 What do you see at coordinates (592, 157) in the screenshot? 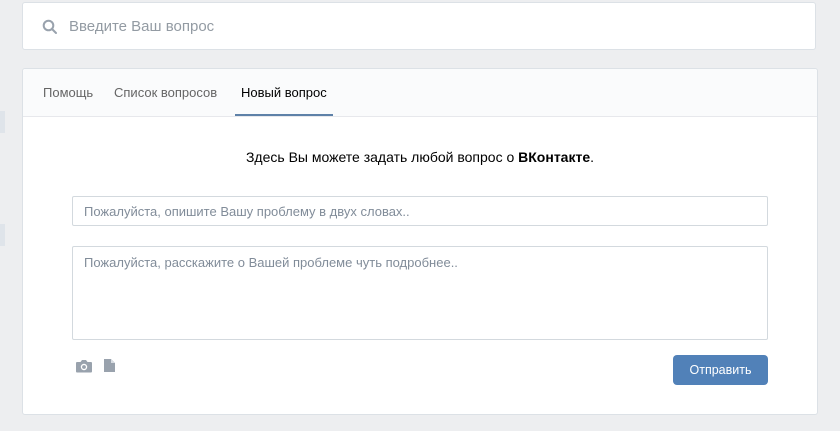
I see `intro-text-after: .` at bounding box center [592, 157].